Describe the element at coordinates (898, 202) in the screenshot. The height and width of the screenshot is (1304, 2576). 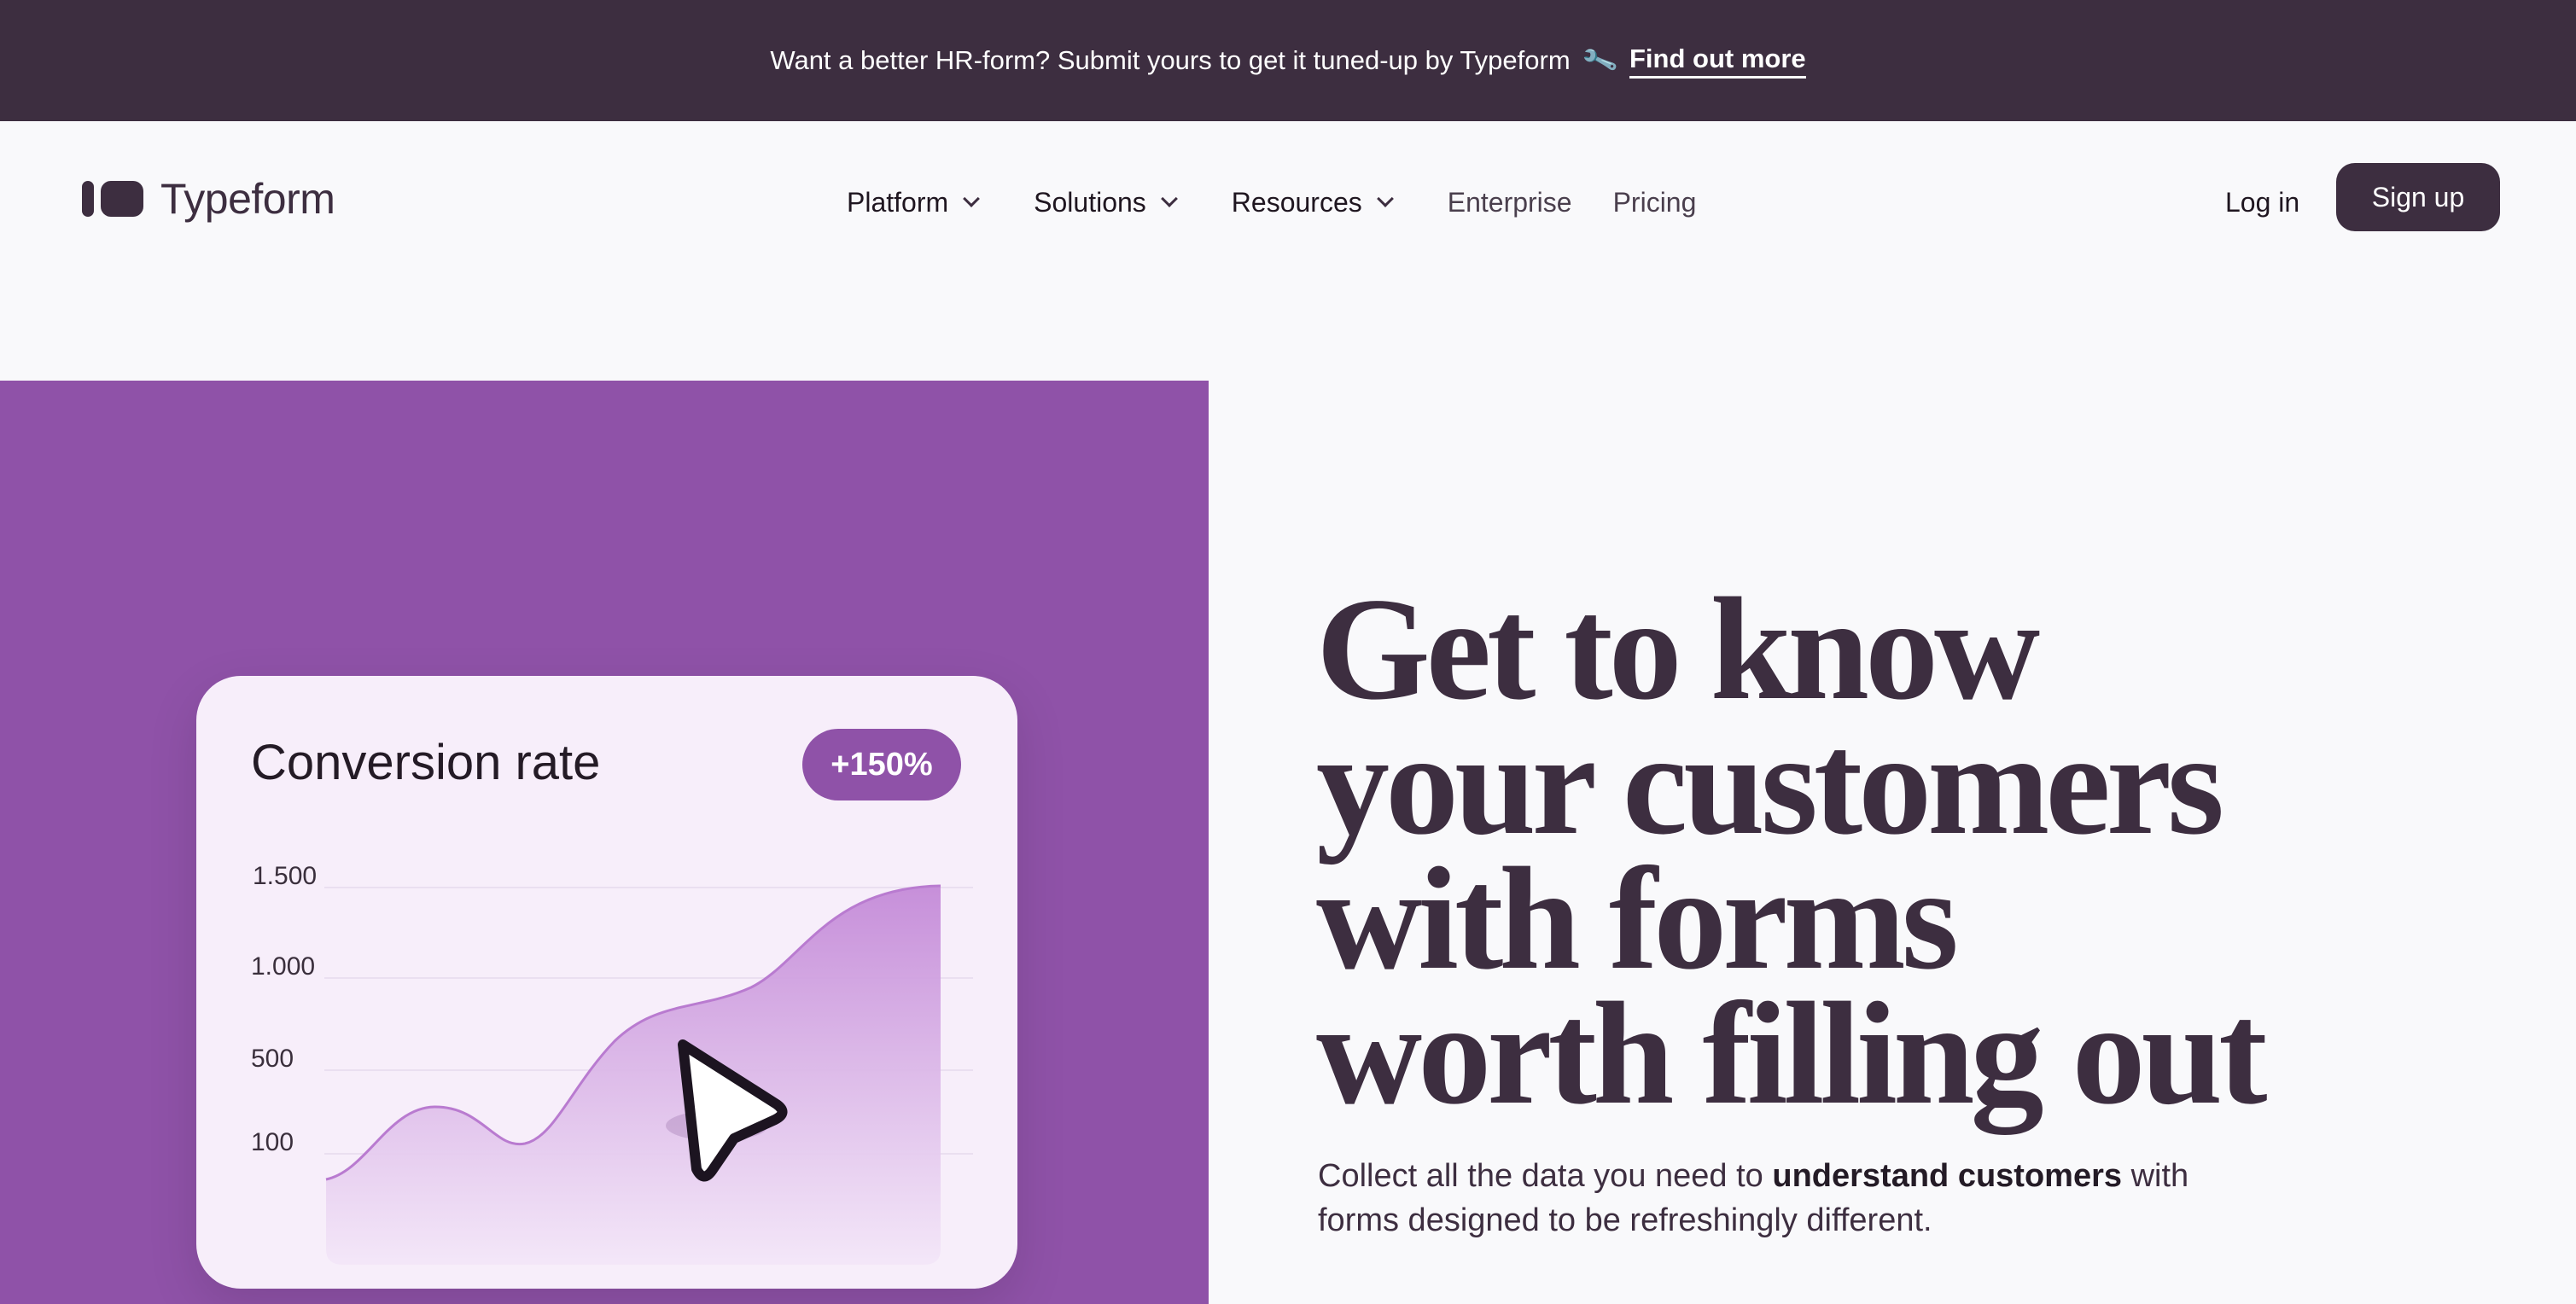
I see `nav-item-label: Platform` at that location.